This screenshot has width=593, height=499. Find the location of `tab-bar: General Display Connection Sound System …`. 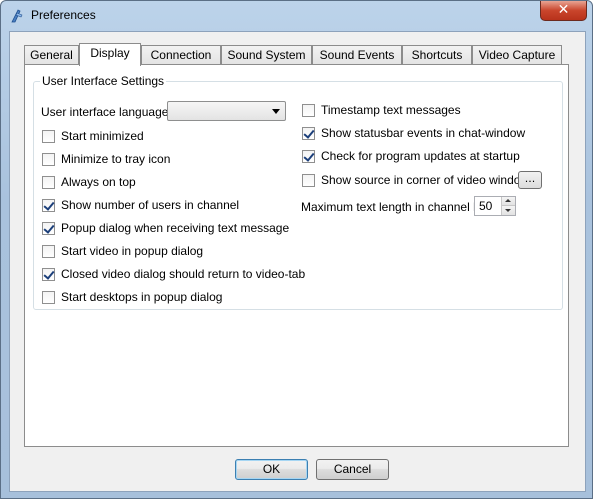

tab-bar: General Display Connection Sound System … is located at coordinates (296, 54).